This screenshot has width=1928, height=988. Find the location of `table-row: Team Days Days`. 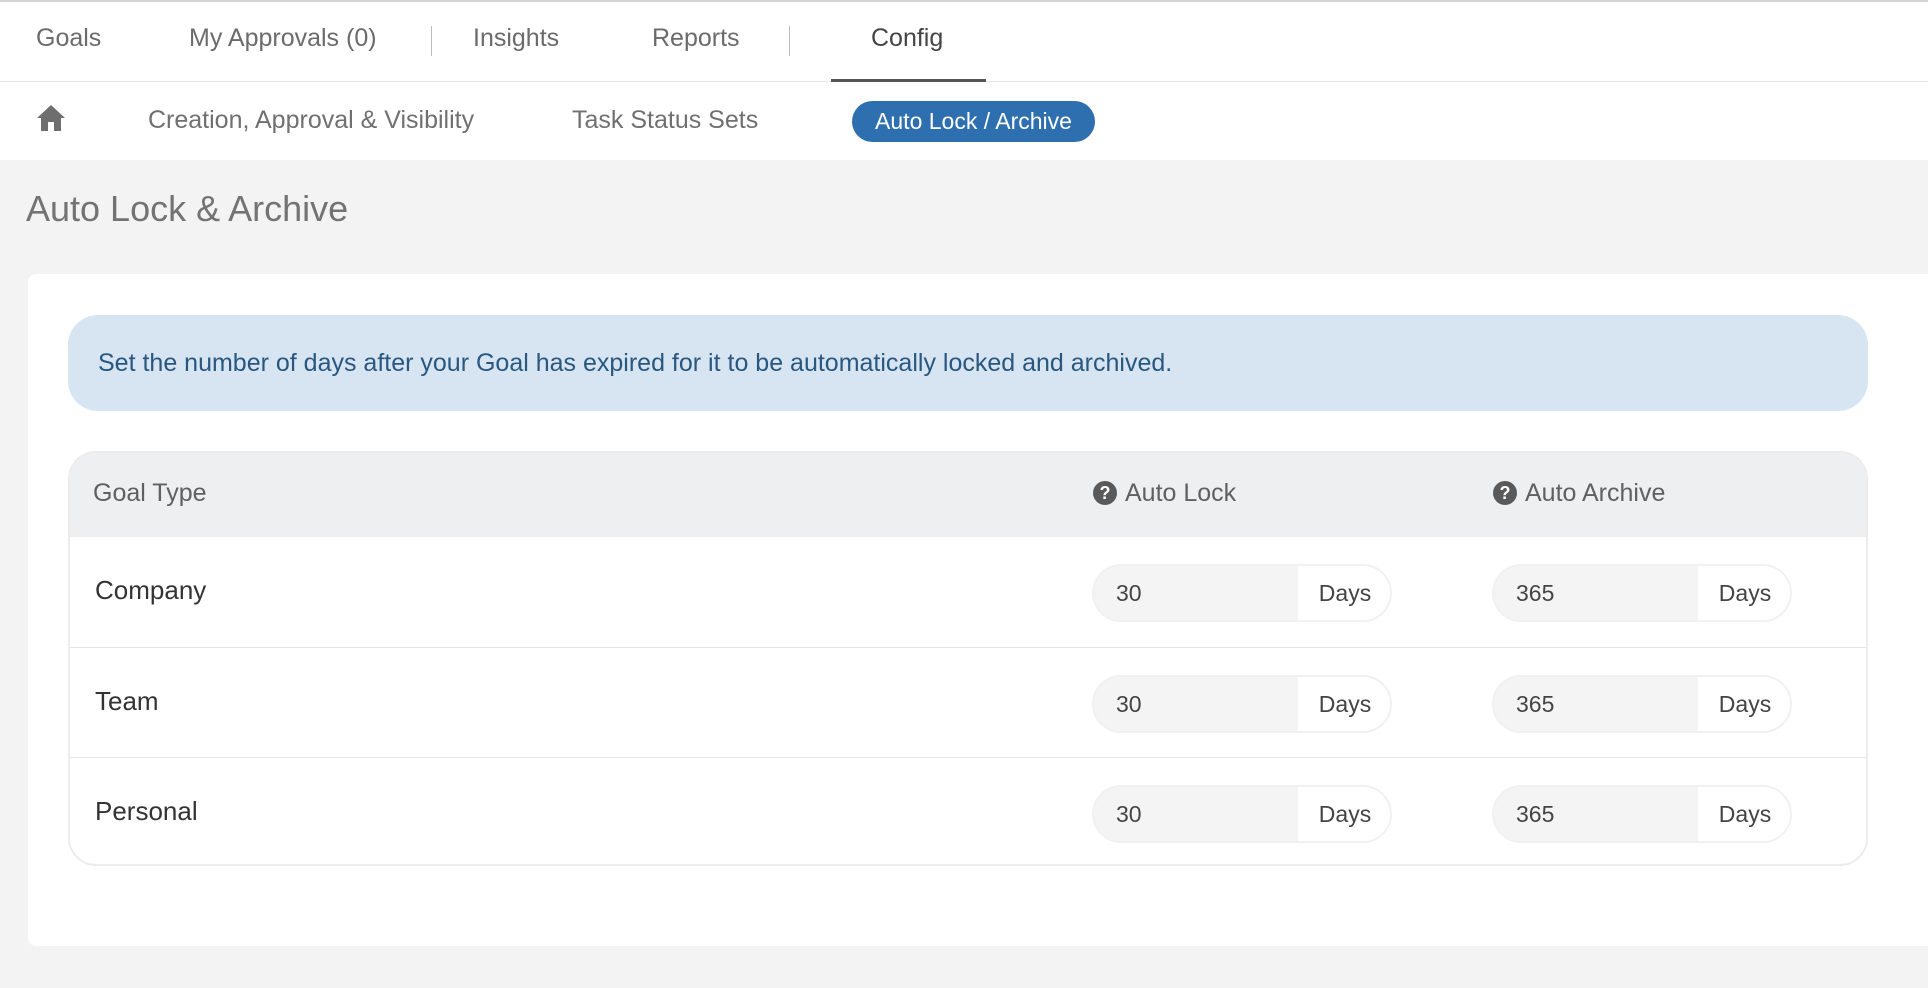

table-row: Team Days Days is located at coordinates (968, 702).